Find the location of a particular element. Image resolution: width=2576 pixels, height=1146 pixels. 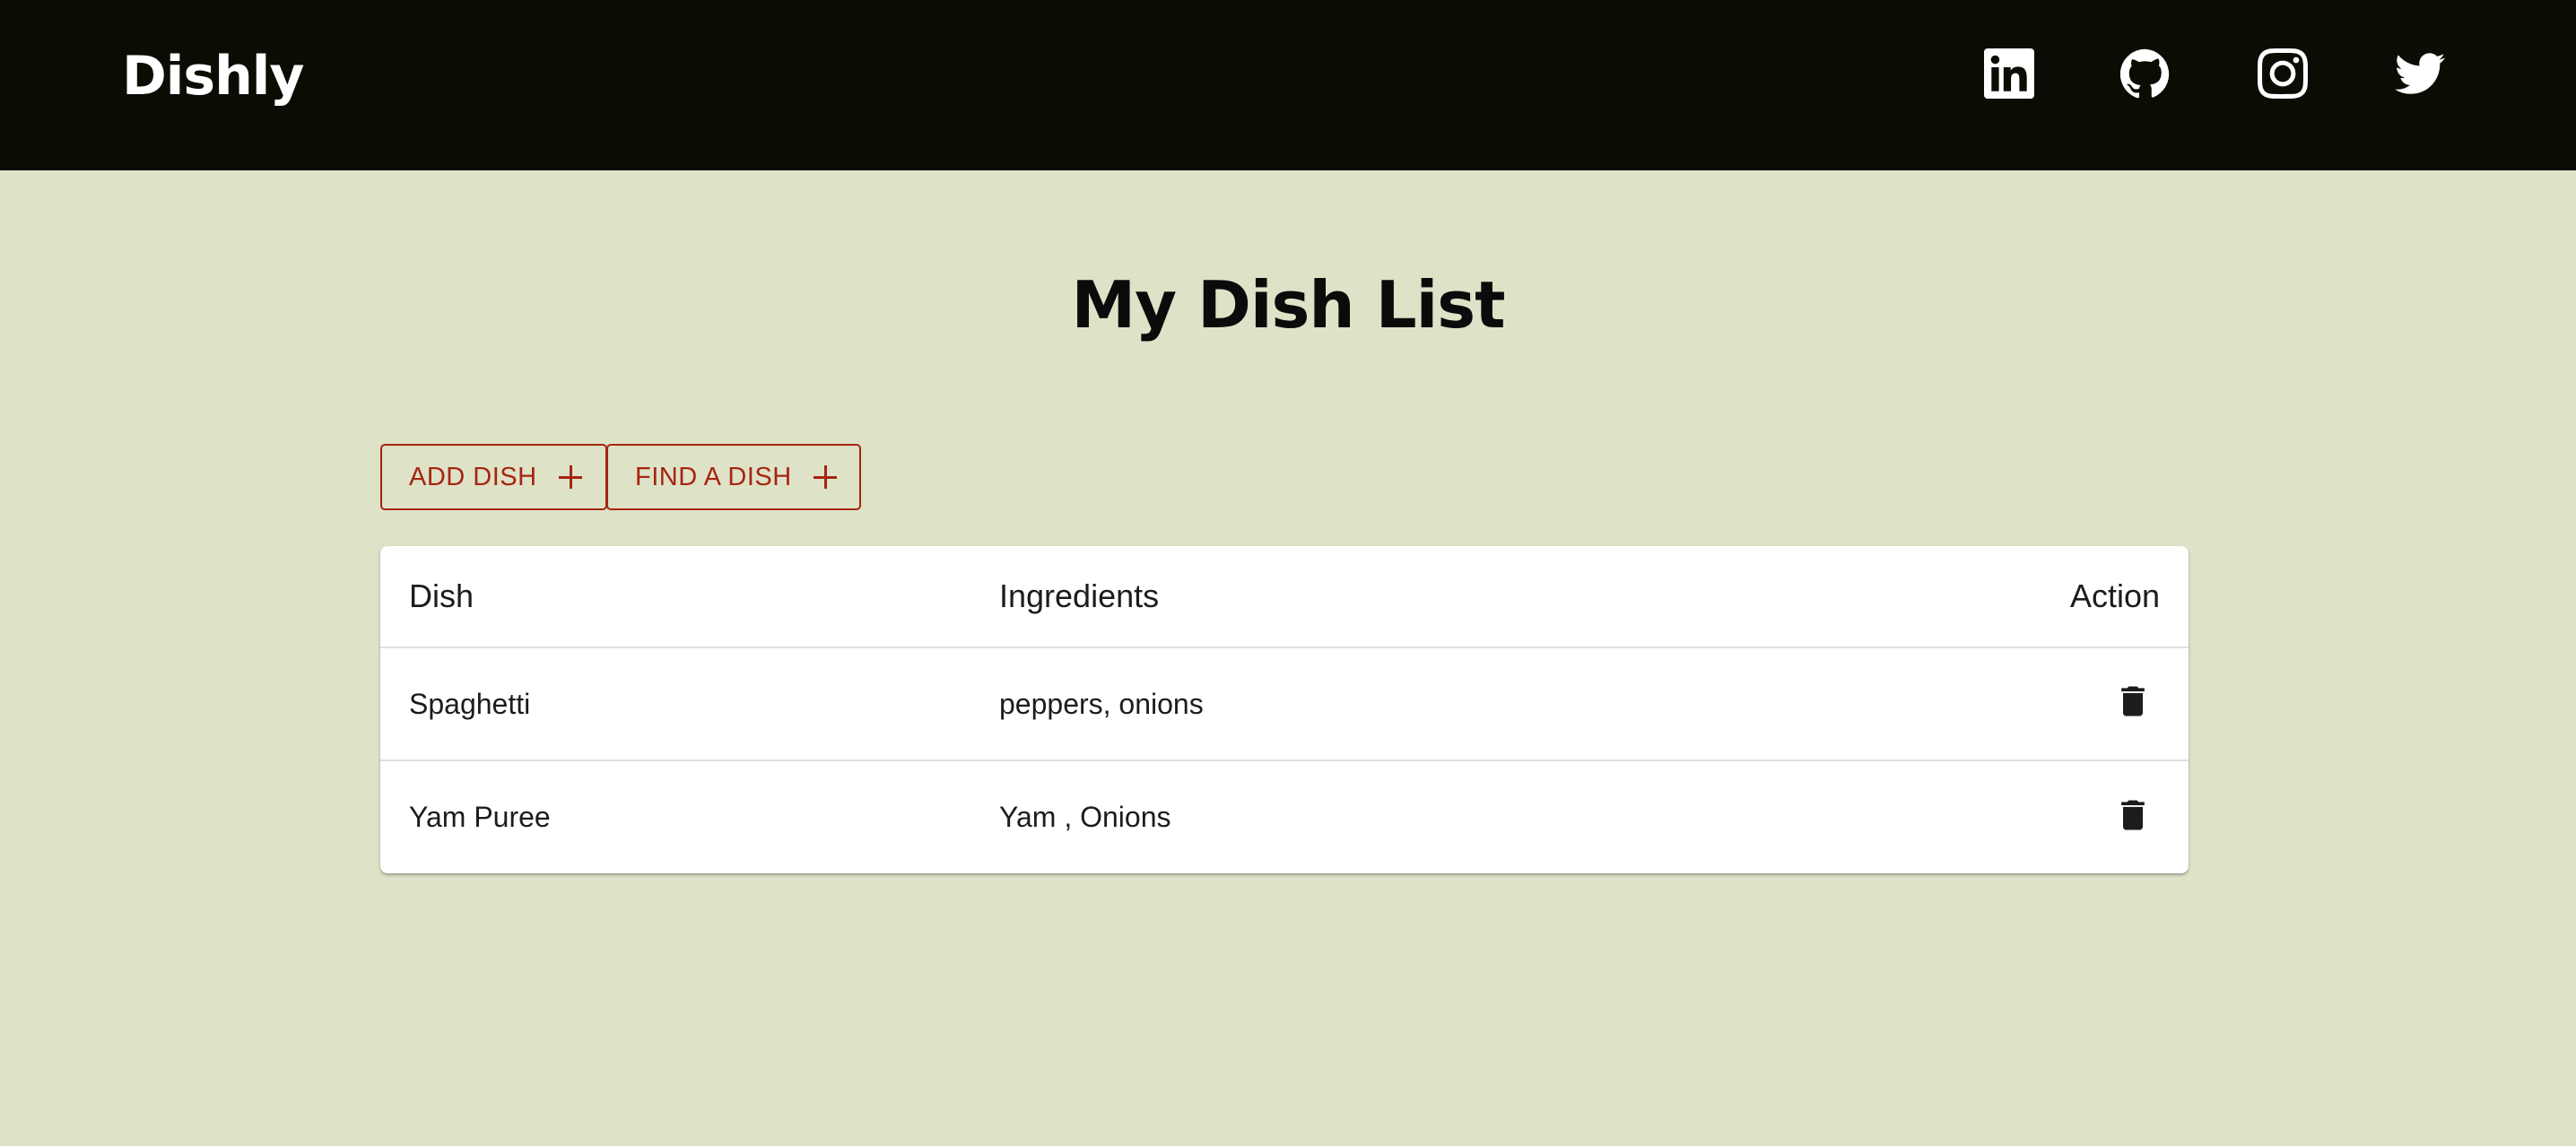

column-header-action: Action is located at coordinates (2114, 595).